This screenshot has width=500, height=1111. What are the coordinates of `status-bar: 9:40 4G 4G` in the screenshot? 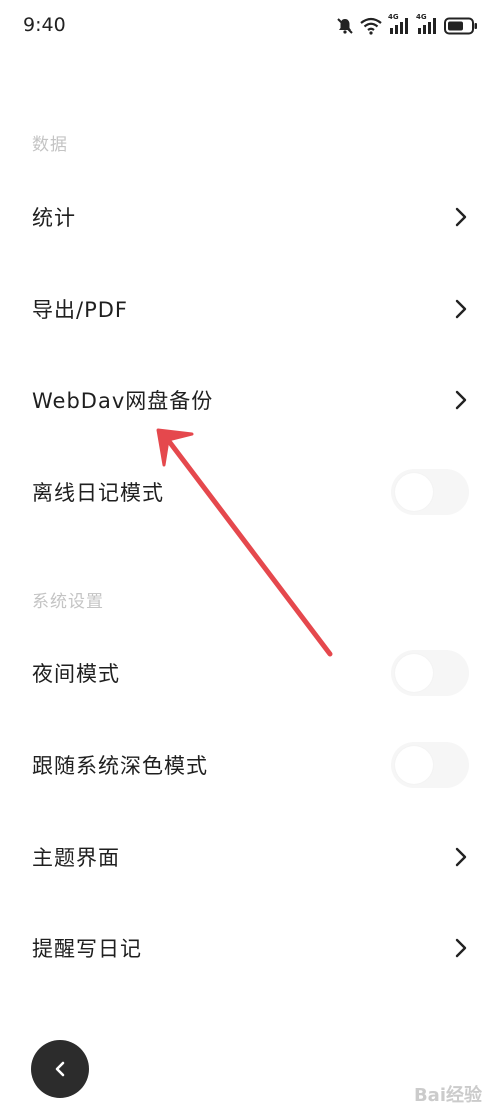 It's located at (250, 27).